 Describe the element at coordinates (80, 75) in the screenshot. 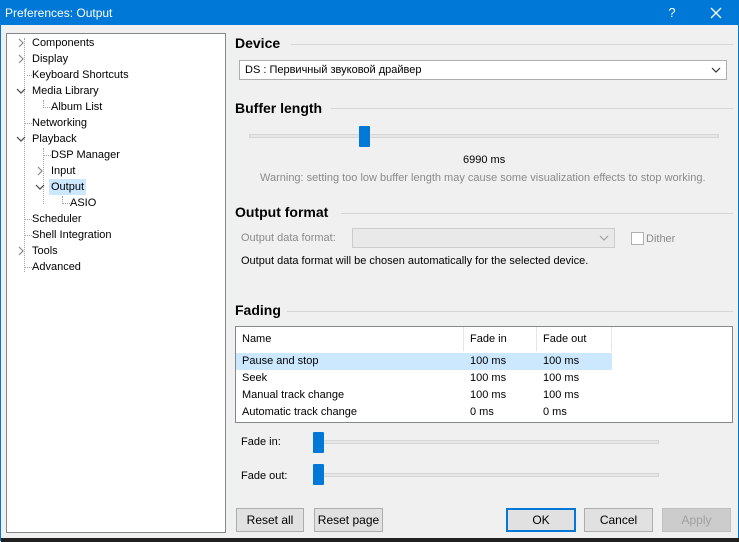

I see `tree-item-label: Keyboard Shortcuts` at that location.